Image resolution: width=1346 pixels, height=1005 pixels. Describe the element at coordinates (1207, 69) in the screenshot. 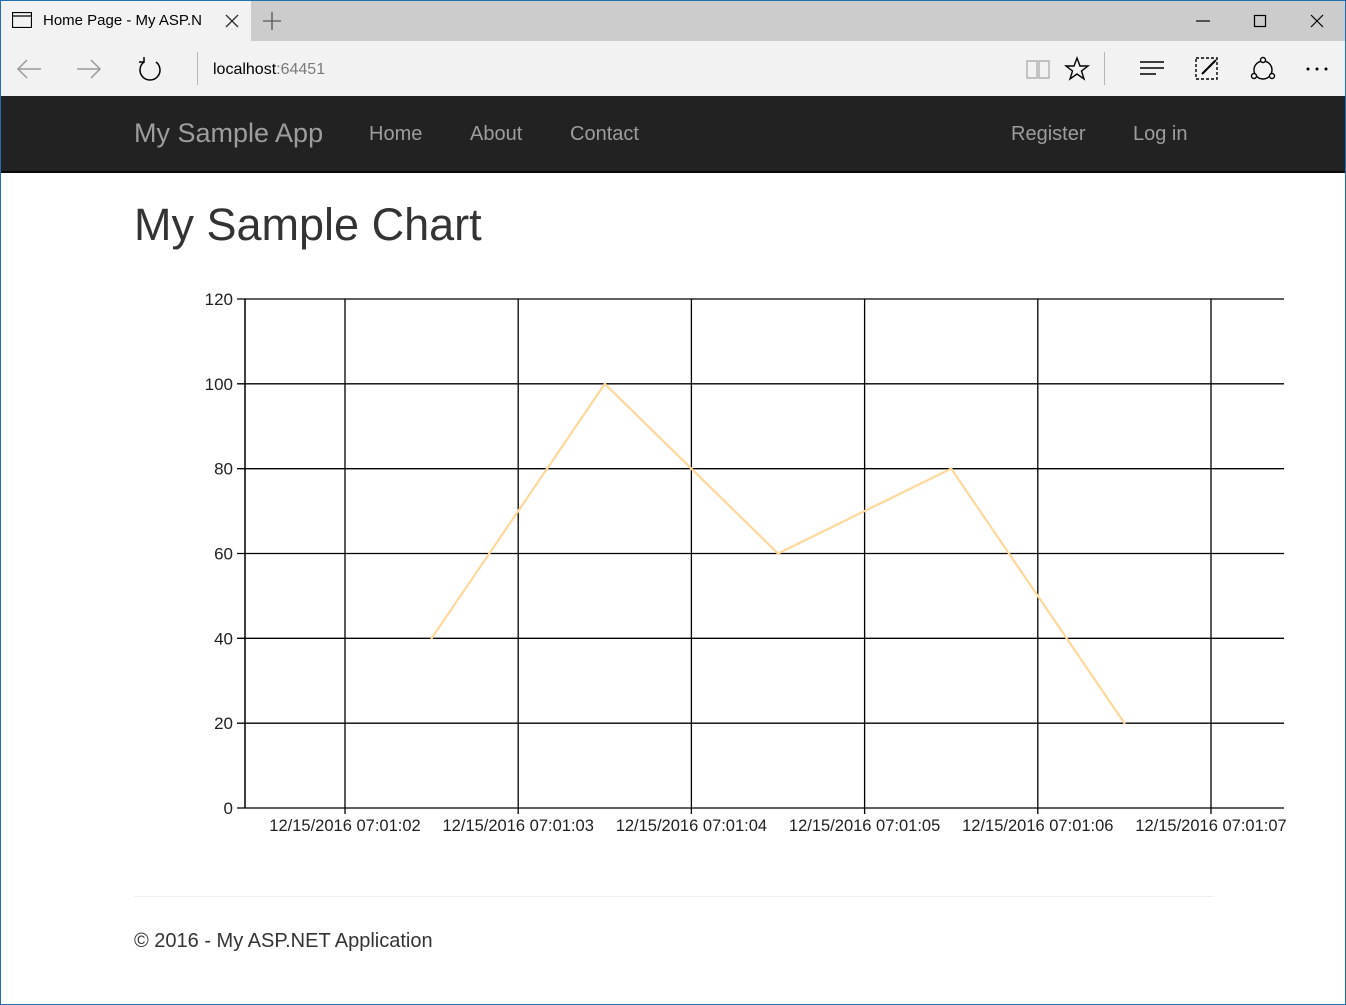

I see `pen-note-icon` at that location.